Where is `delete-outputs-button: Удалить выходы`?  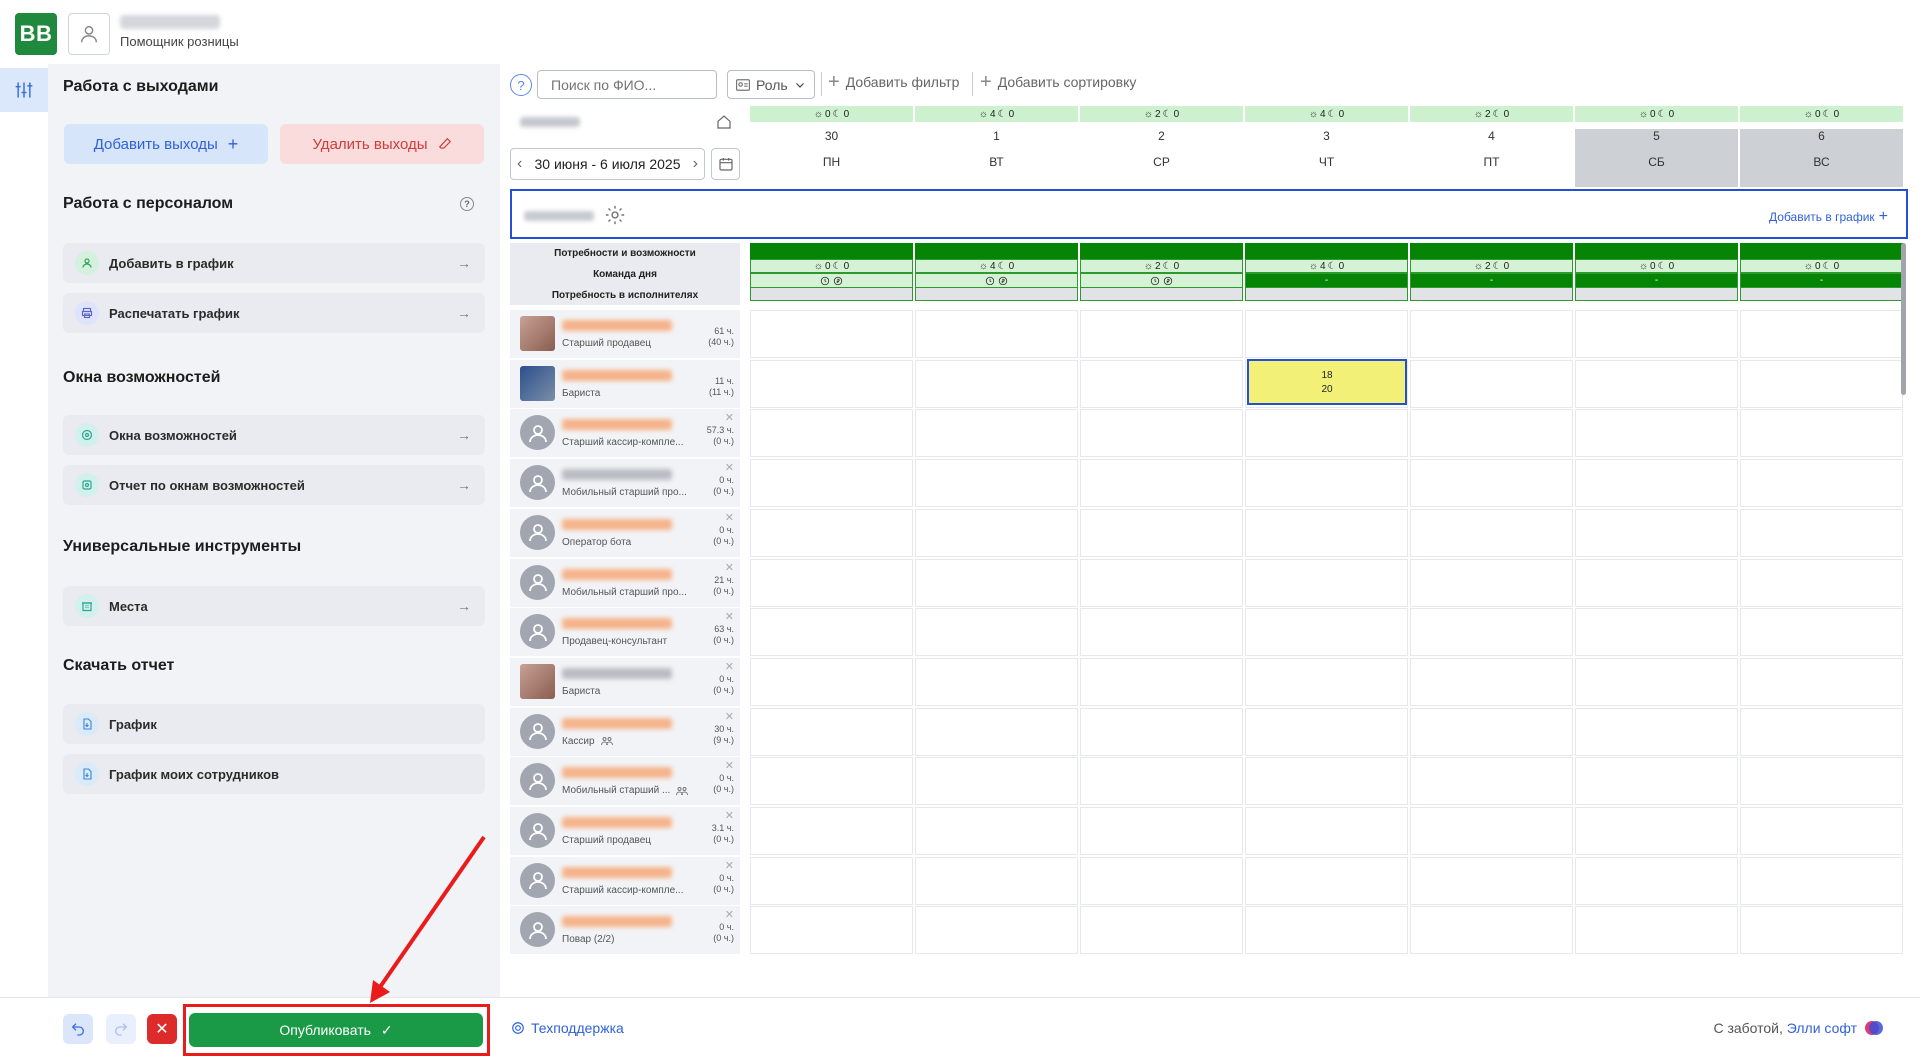
delete-outputs-button: Удалить выходы is located at coordinates (382, 144).